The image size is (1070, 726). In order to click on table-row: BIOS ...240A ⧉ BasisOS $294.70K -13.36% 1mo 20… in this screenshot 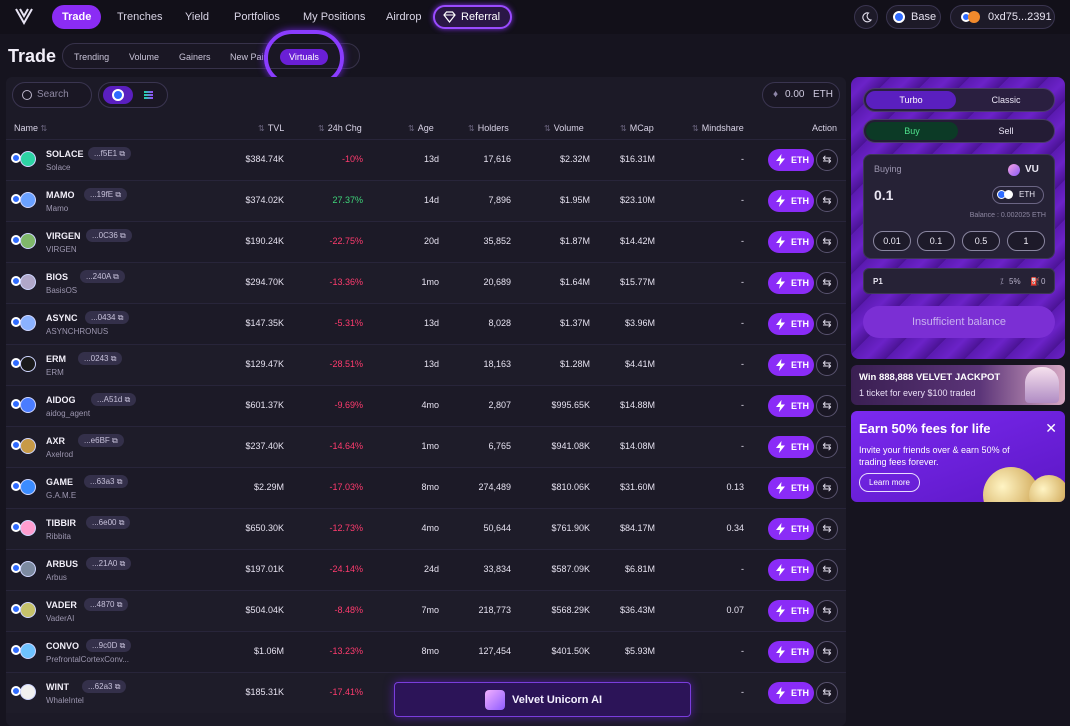, I will do `click(426, 282)`.